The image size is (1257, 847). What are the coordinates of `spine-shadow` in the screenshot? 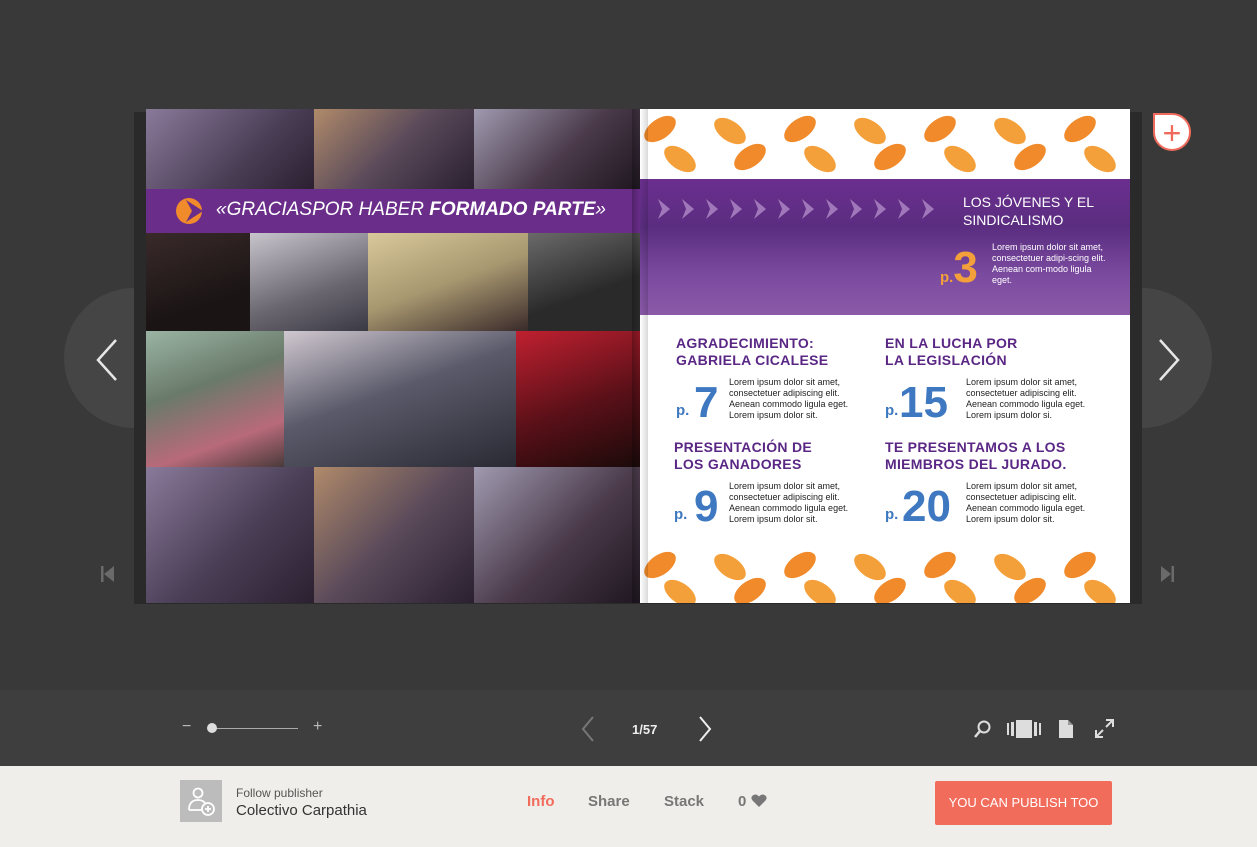 It's located at (640, 356).